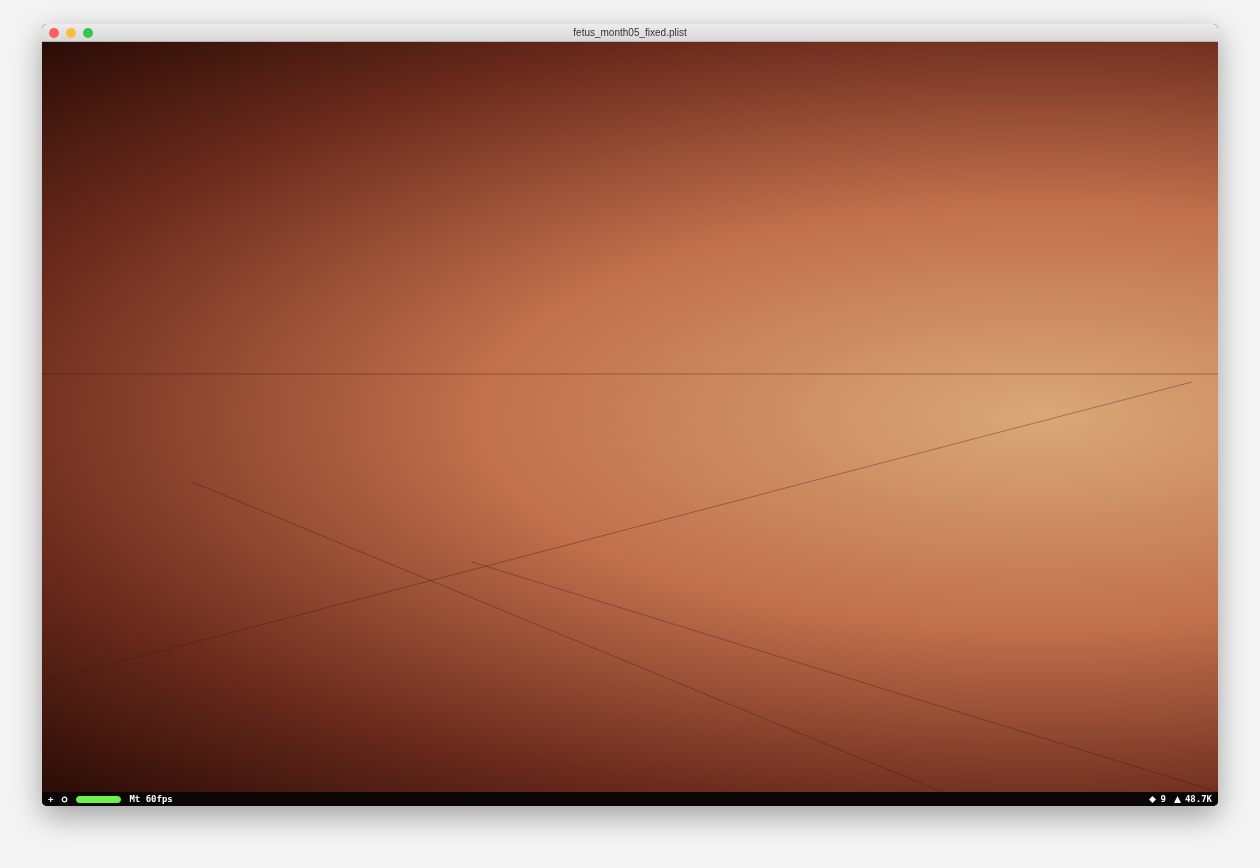 This screenshot has height=868, width=1260. Describe the element at coordinates (1198, 799) in the screenshot. I see `polygon-count: 48.7K` at that location.